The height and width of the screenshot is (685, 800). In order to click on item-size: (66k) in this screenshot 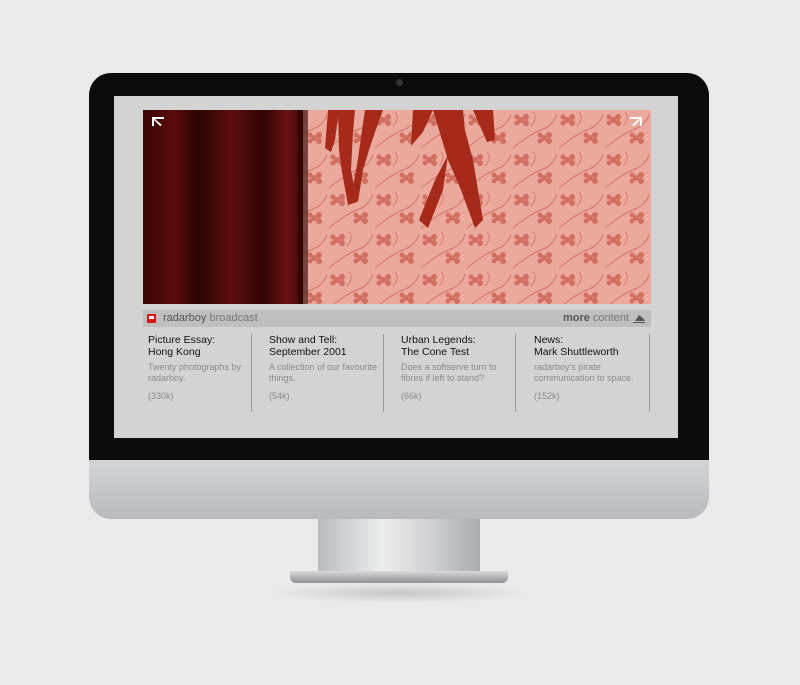, I will do `click(411, 396)`.